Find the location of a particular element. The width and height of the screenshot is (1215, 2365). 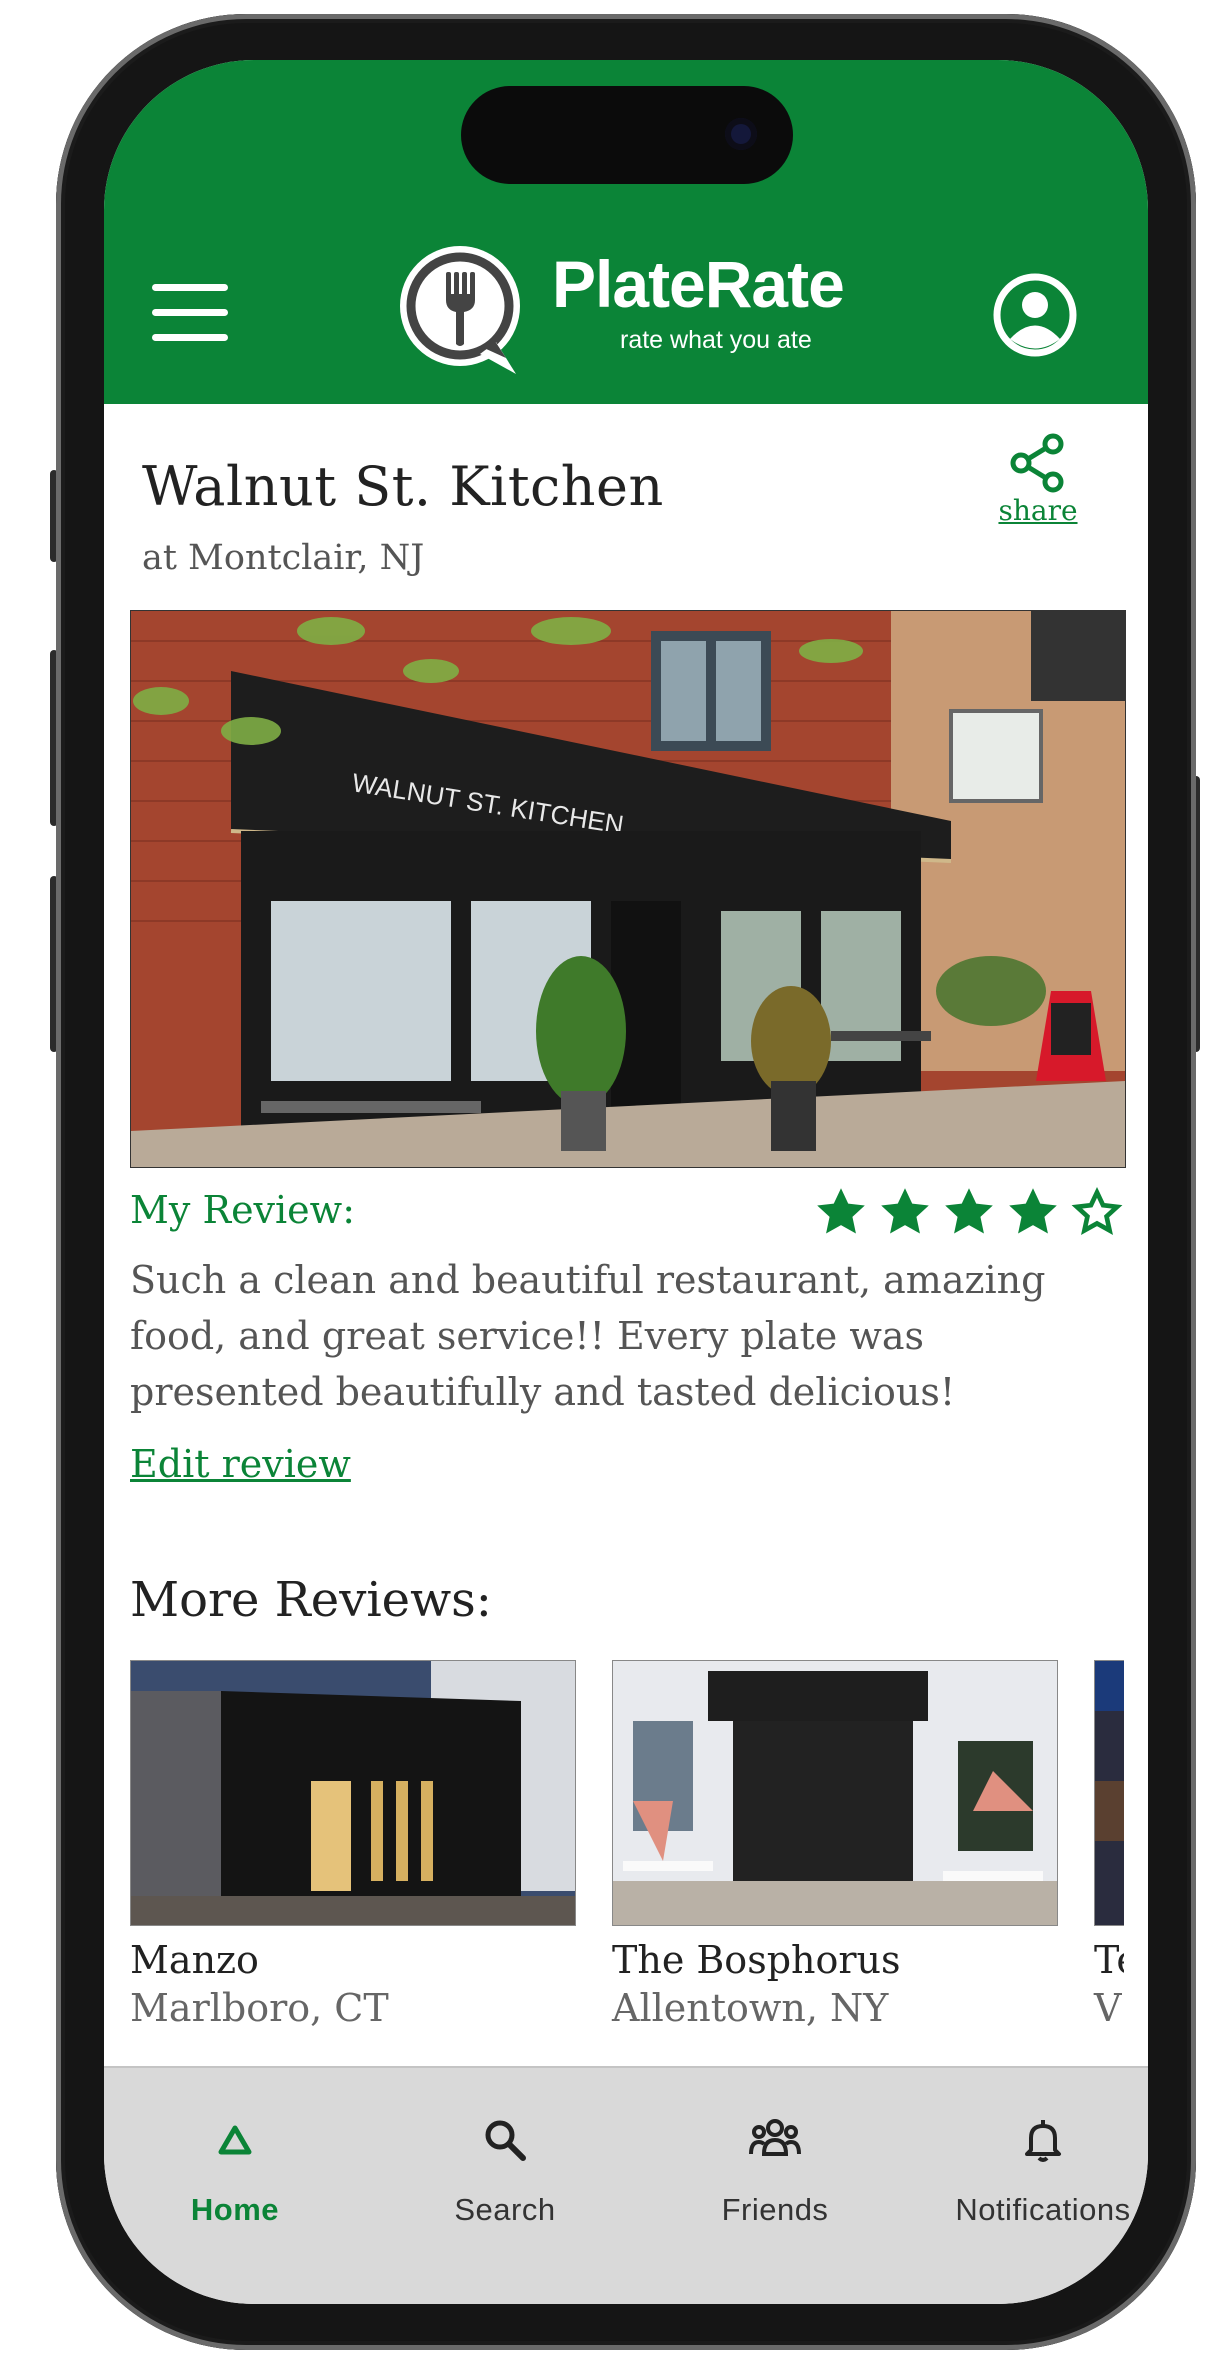

restaurant-location: at Montclair, NJ is located at coordinates (283, 558).